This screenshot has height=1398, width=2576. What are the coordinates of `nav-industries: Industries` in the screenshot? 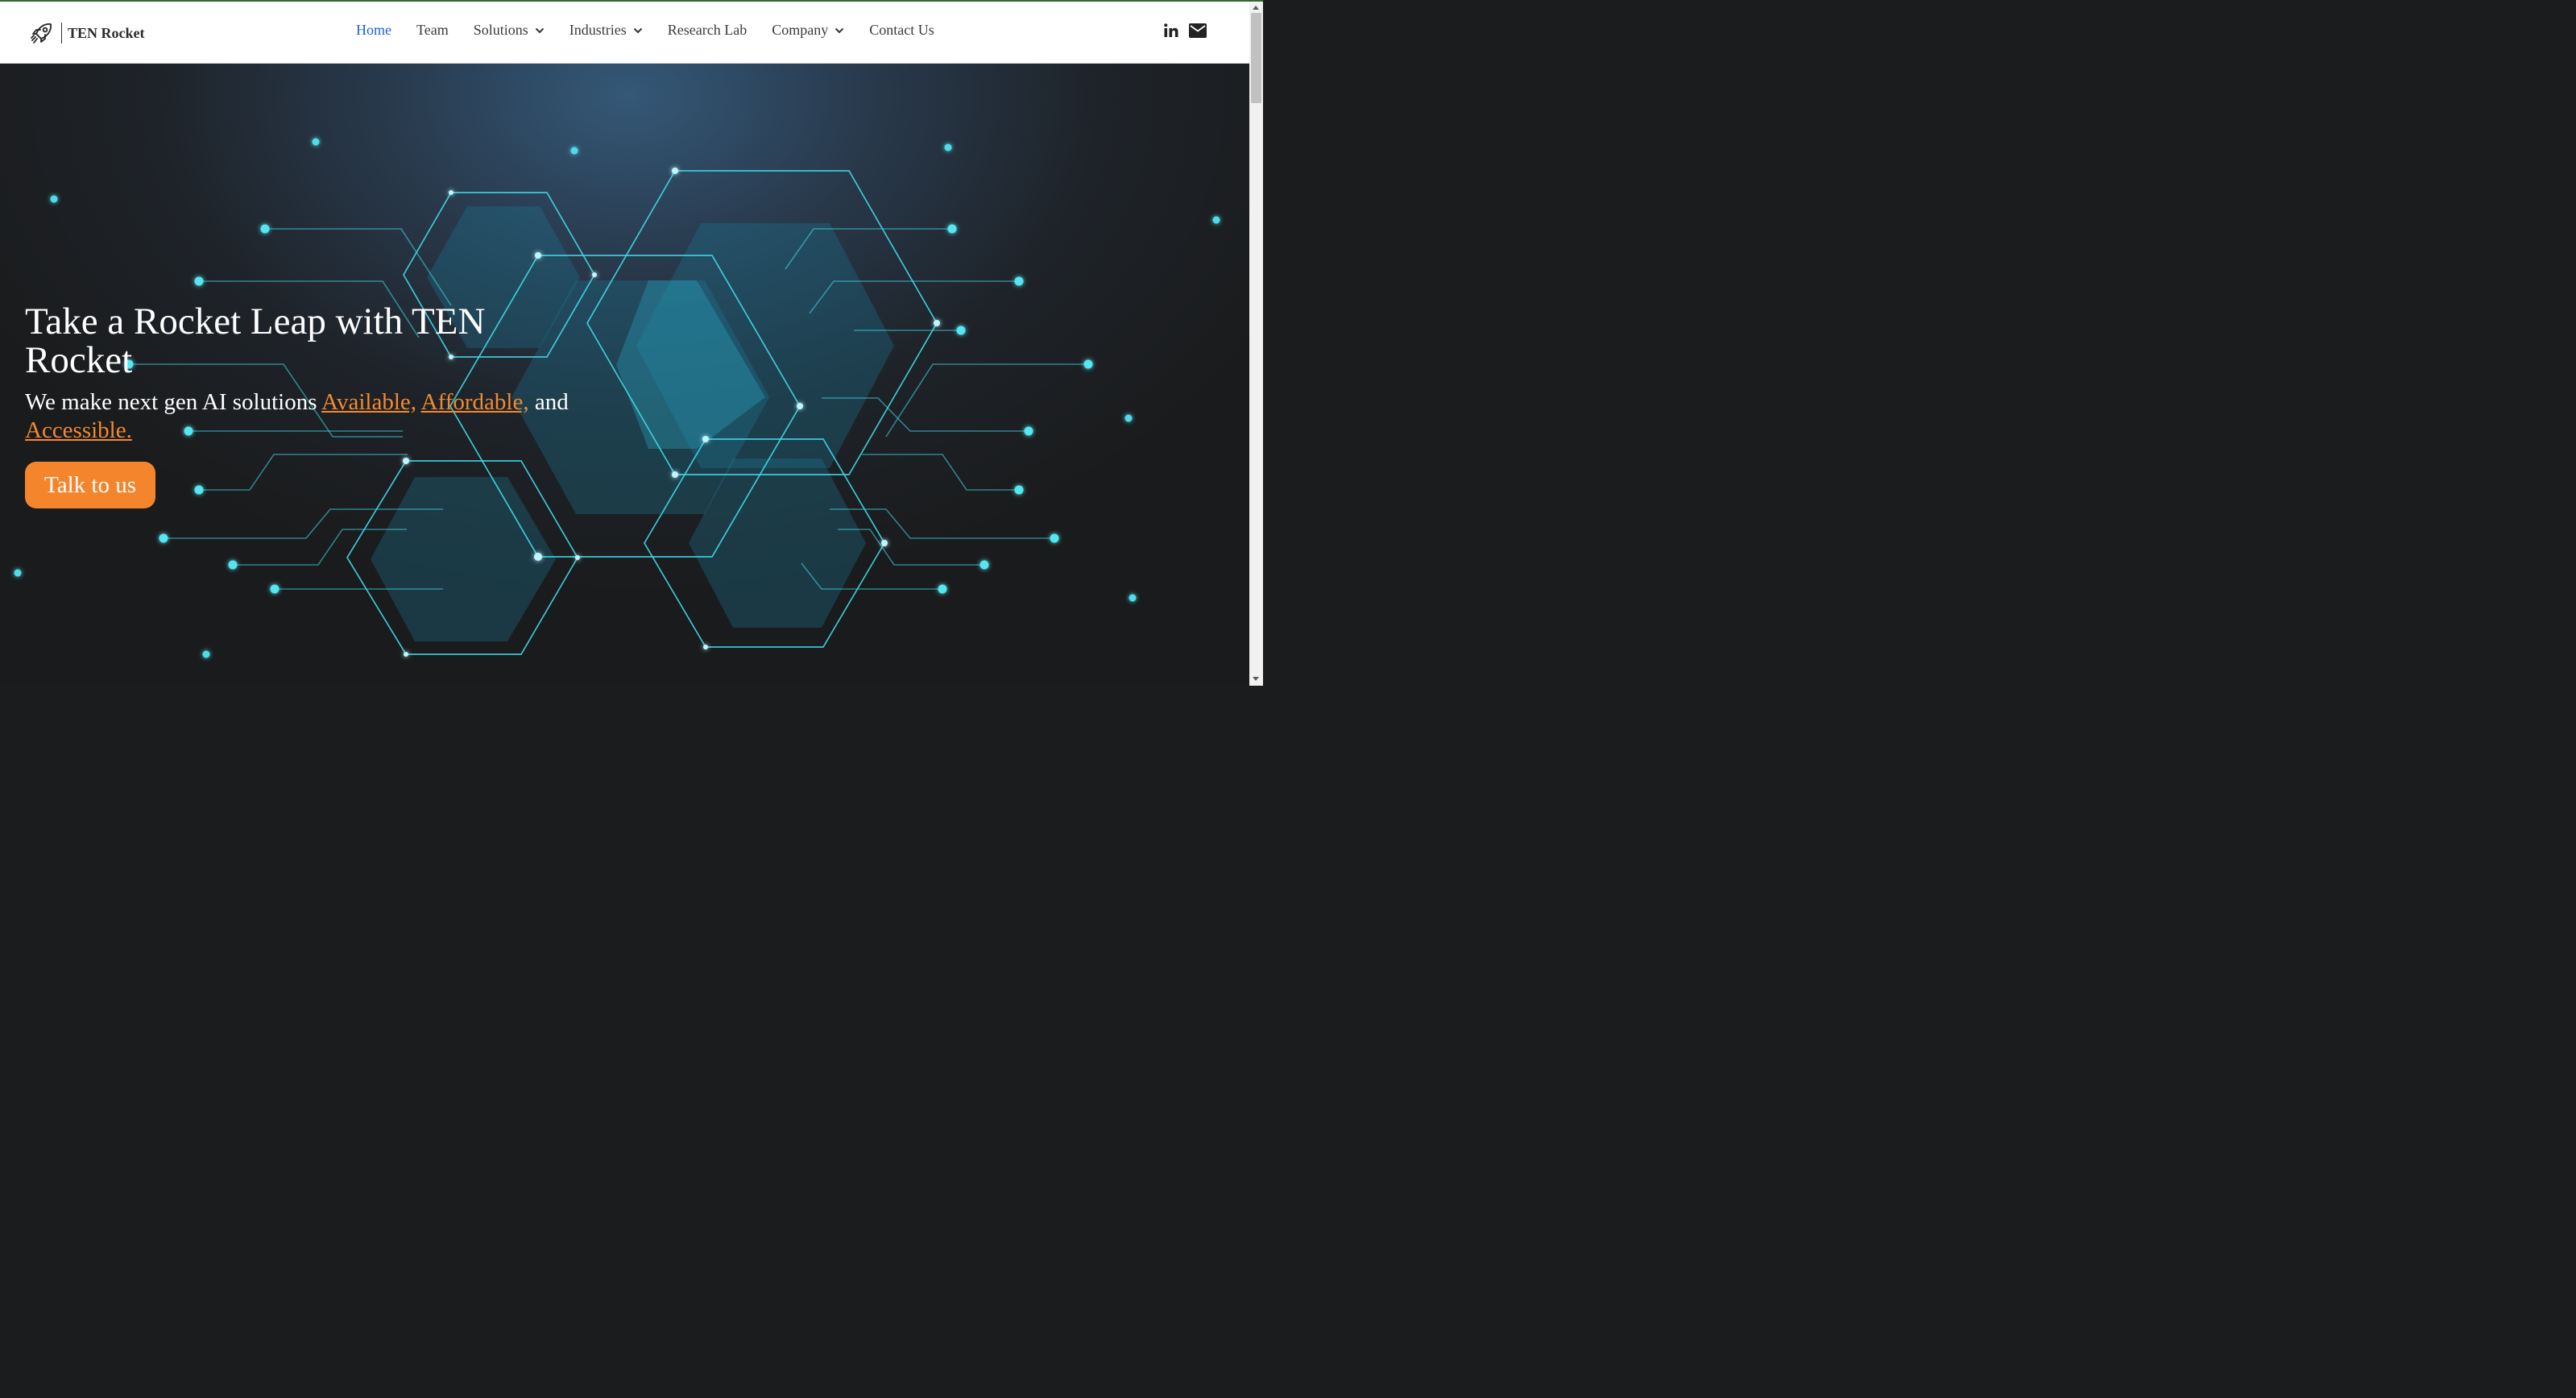 It's located at (606, 30).